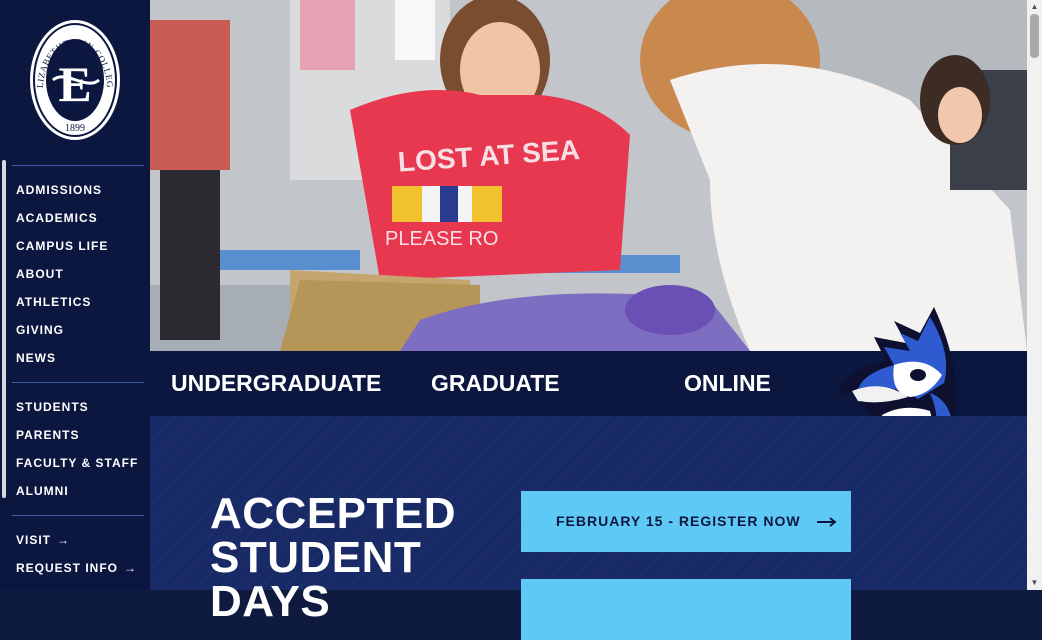 The image size is (1042, 640). I want to click on sidebar-scroll-indicator, so click(4, 329).